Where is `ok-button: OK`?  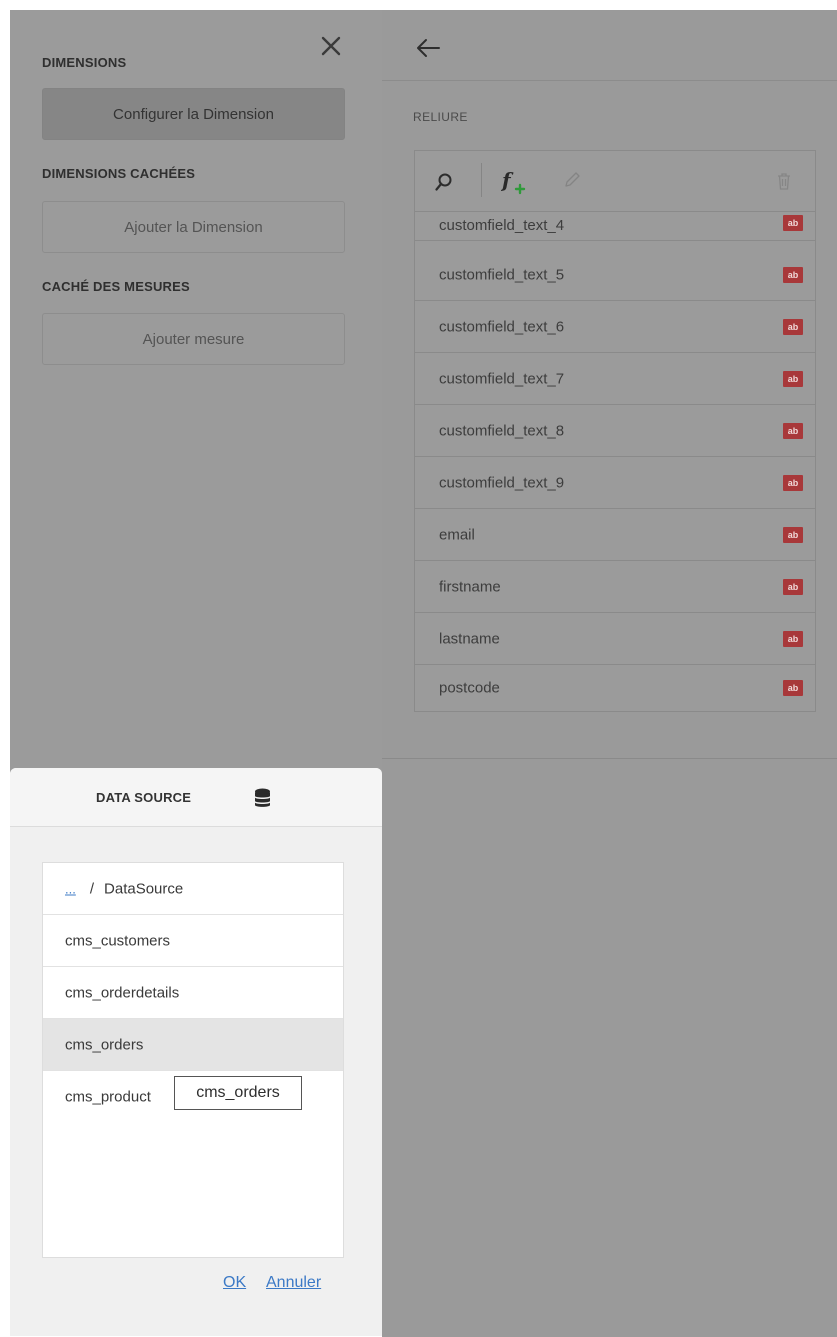
ok-button: OK is located at coordinates (234, 1283).